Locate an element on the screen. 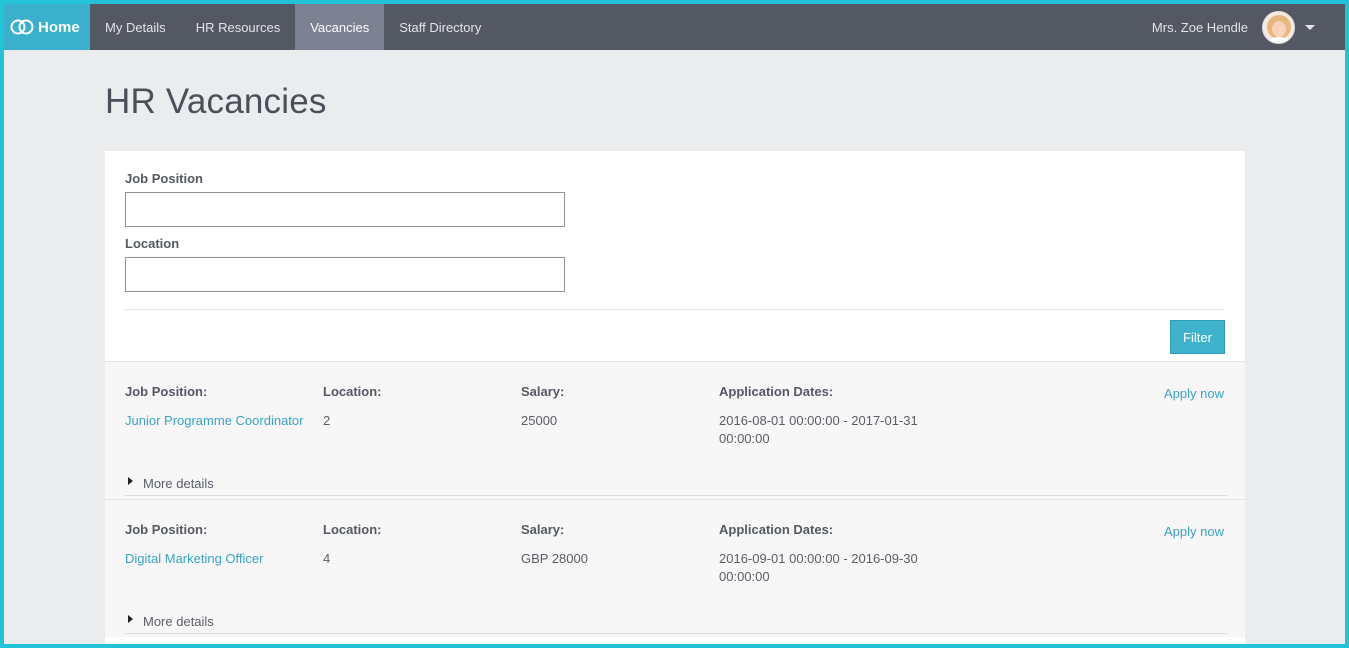  filter-divider is located at coordinates (675, 309).